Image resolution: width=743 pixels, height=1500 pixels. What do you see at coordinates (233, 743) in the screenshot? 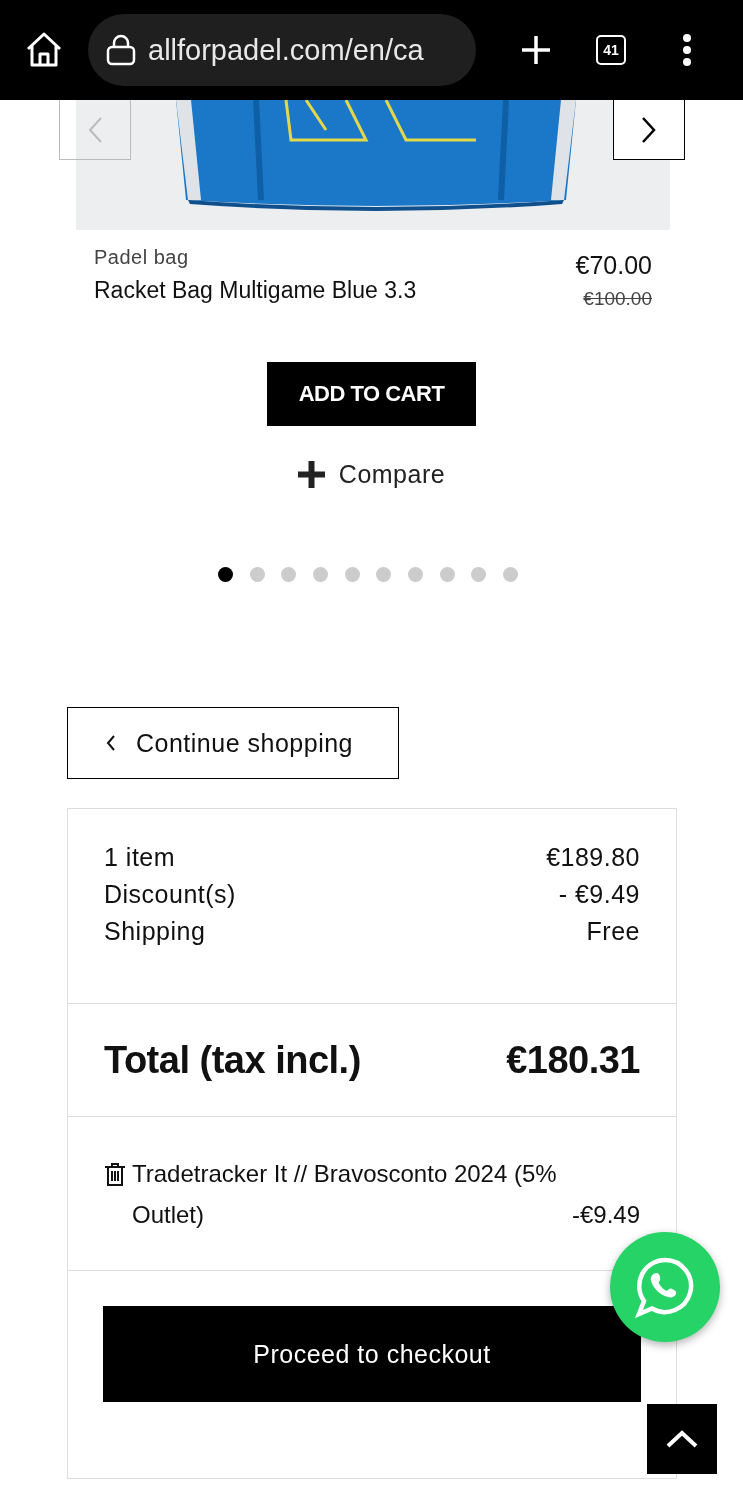
I see `continue-shopping-button: Continue shopping` at bounding box center [233, 743].